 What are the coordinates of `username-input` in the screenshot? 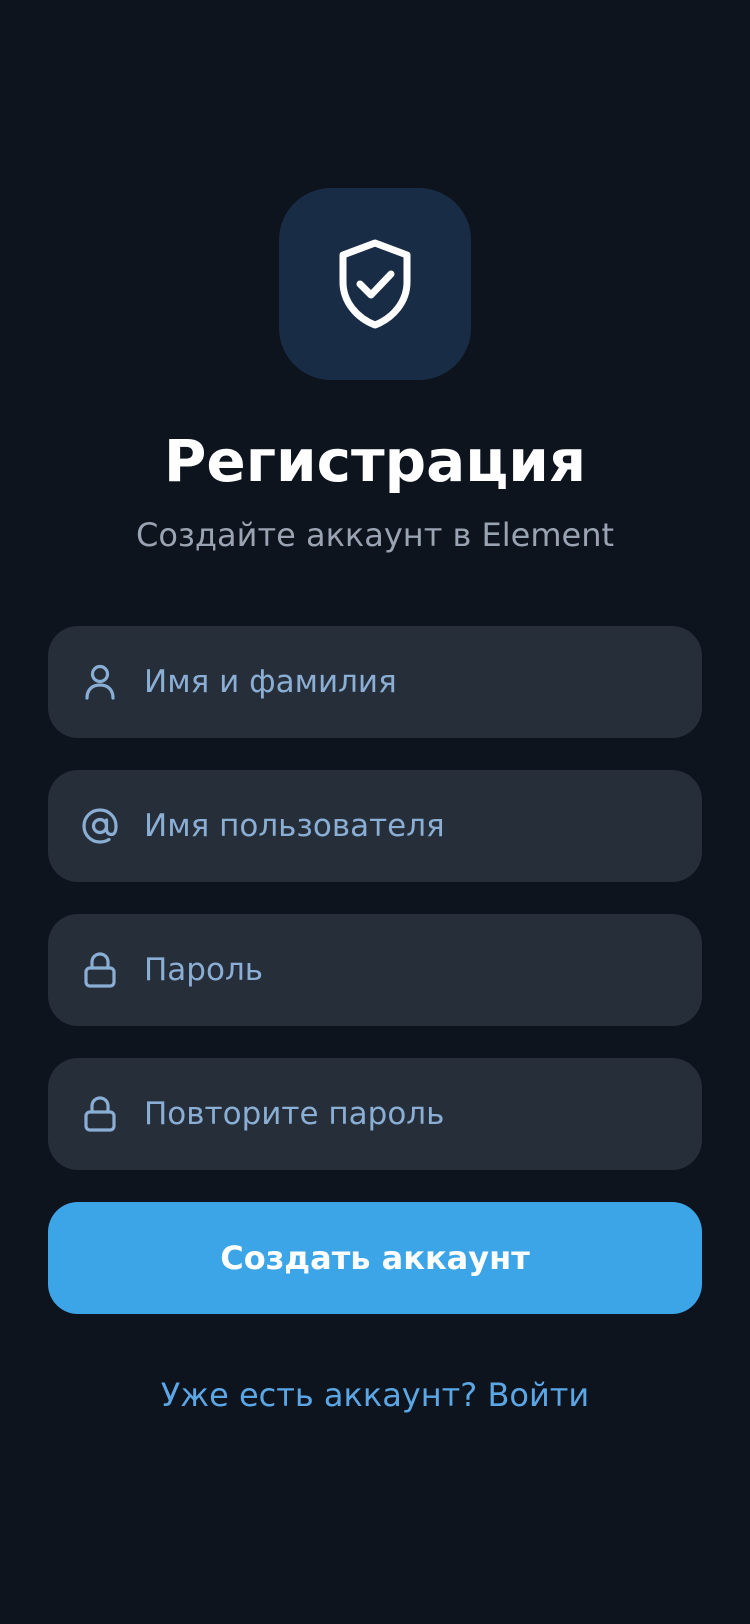 It's located at (423, 826).